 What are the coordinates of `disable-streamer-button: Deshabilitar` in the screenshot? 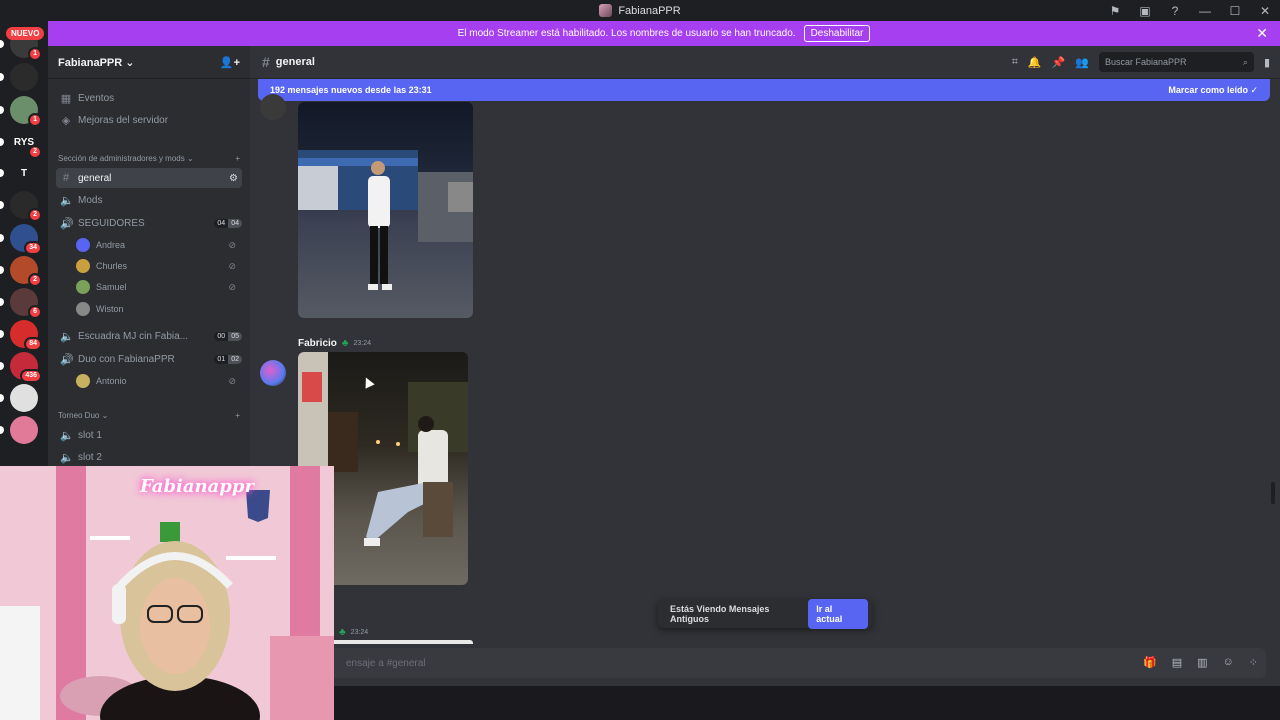 It's located at (837, 33).